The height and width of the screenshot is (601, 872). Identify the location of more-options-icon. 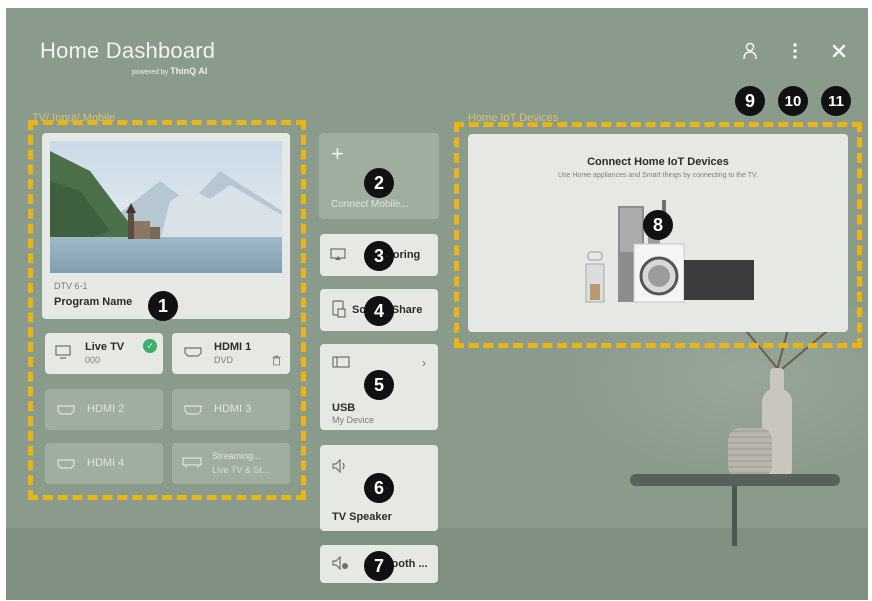
(795, 51).